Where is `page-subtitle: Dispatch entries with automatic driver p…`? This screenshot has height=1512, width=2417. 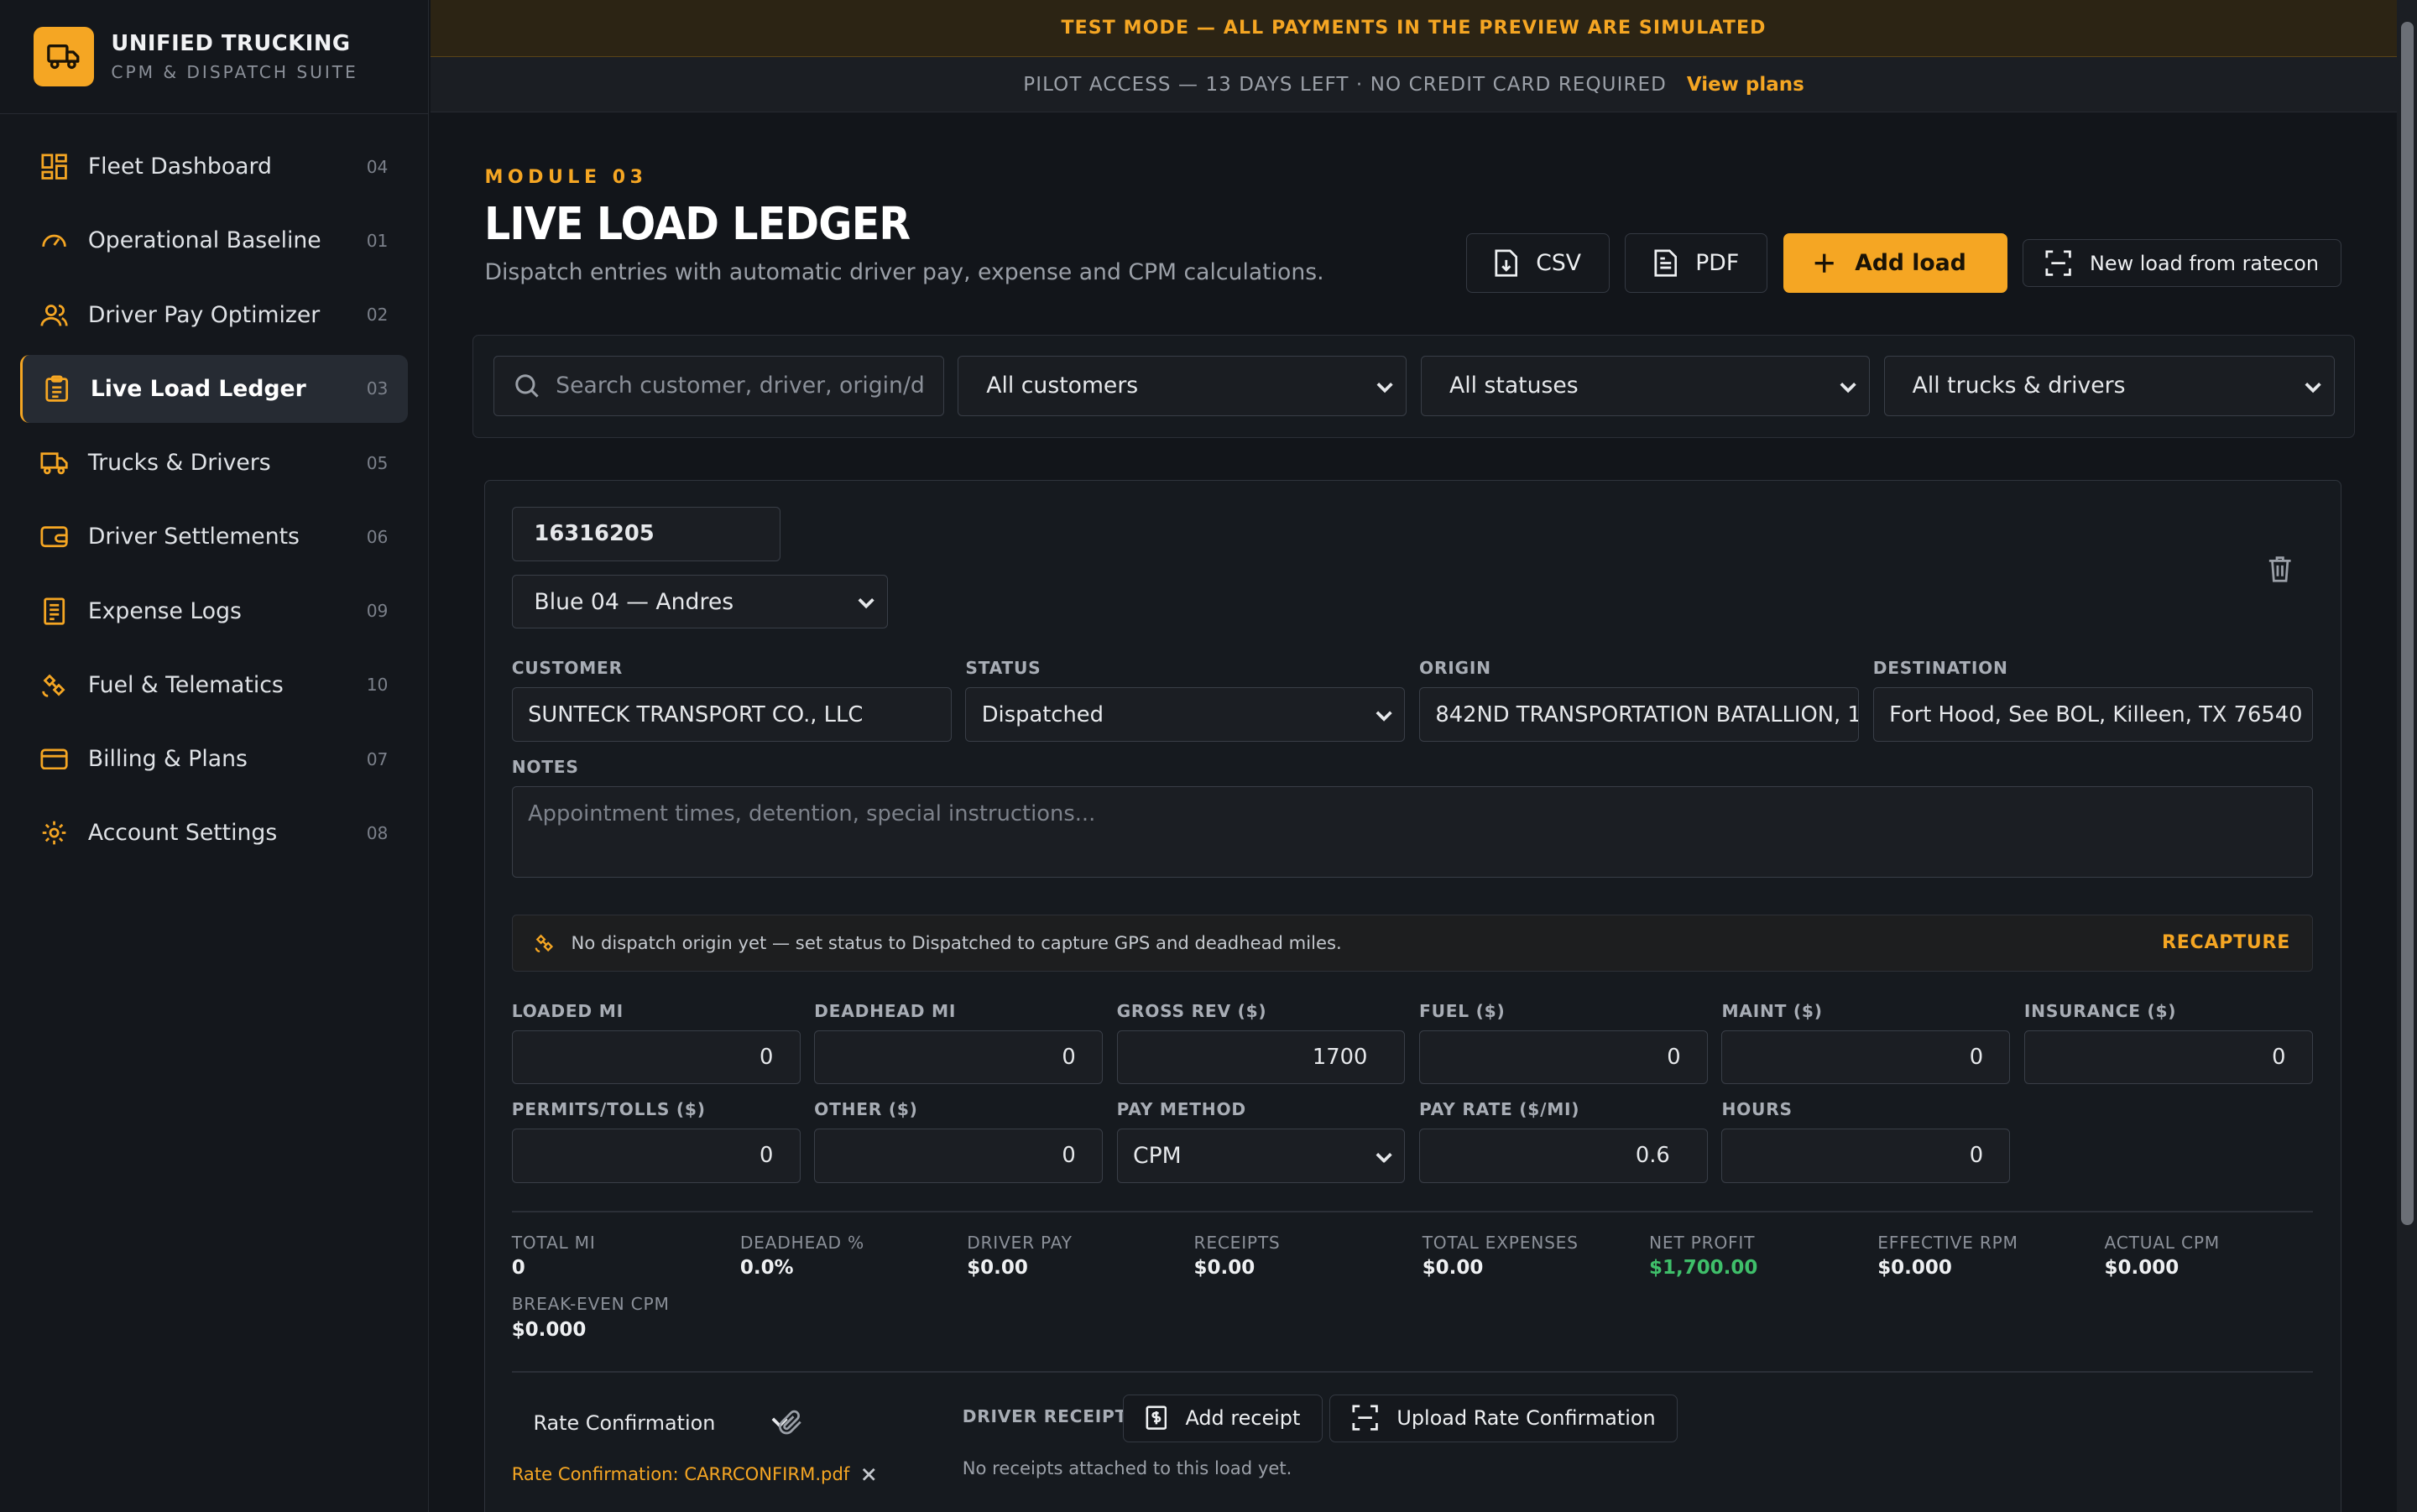
page-subtitle: Dispatch entries with automatic driver p… is located at coordinates (904, 271).